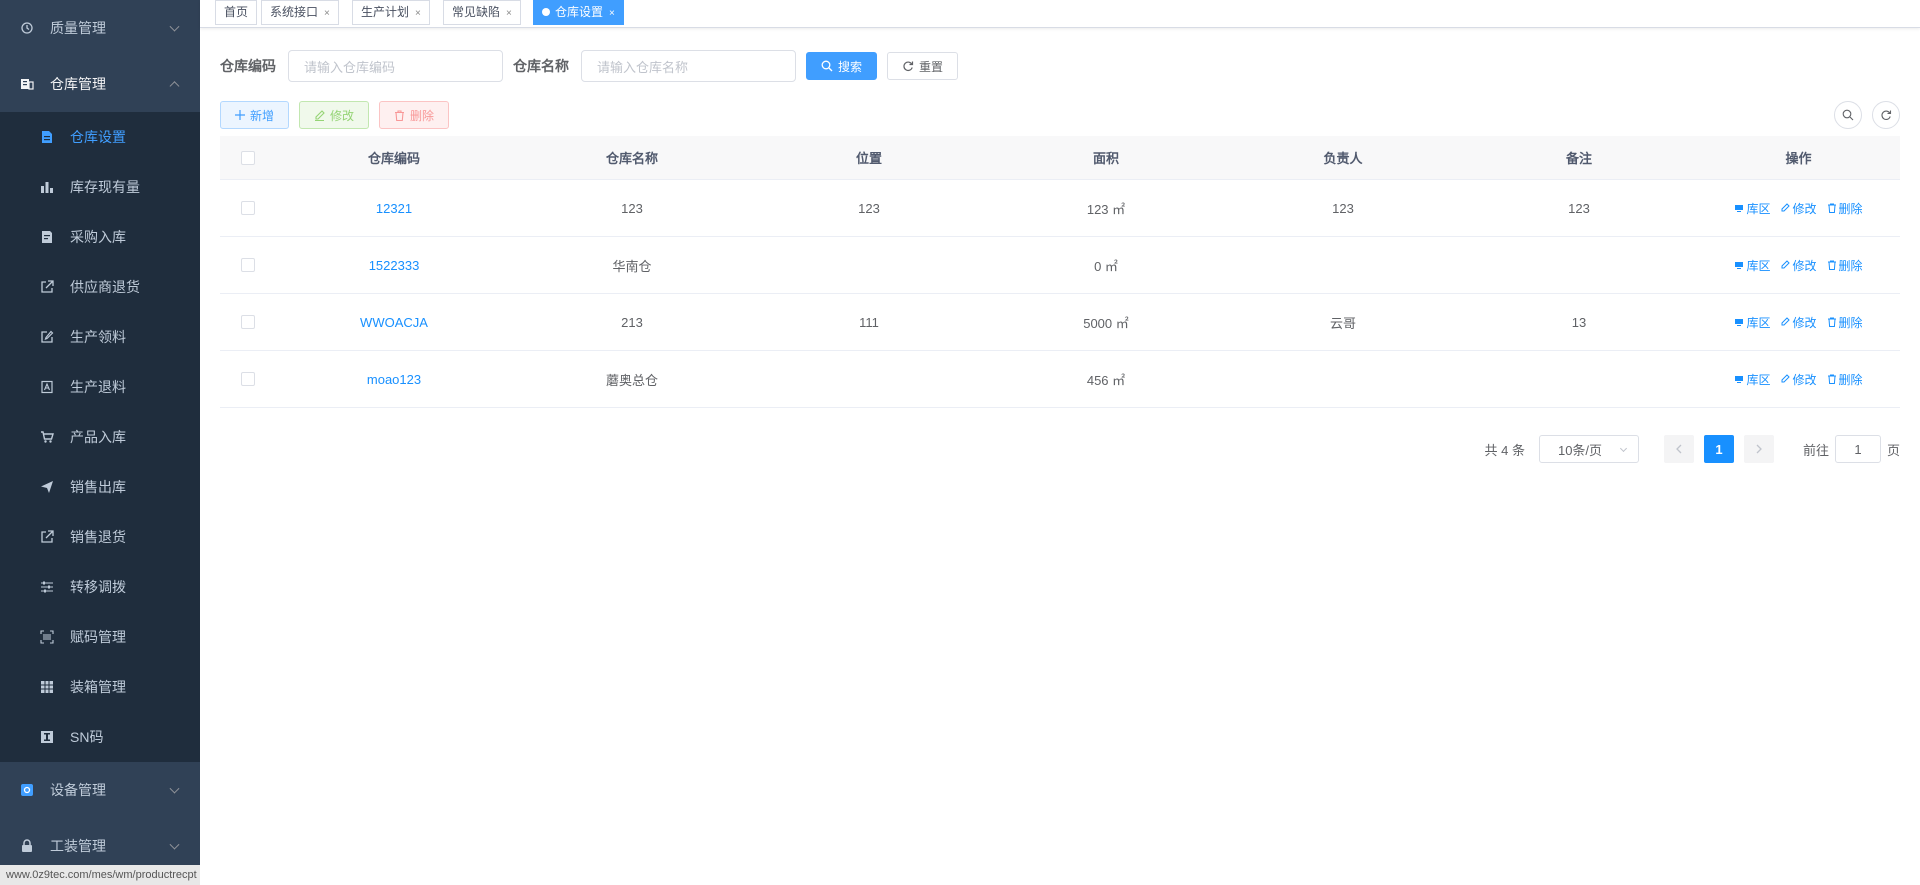 This screenshot has width=1920, height=885. What do you see at coordinates (300, 12) in the screenshot?
I see `tag-system-interface: 系统接口 ×` at bounding box center [300, 12].